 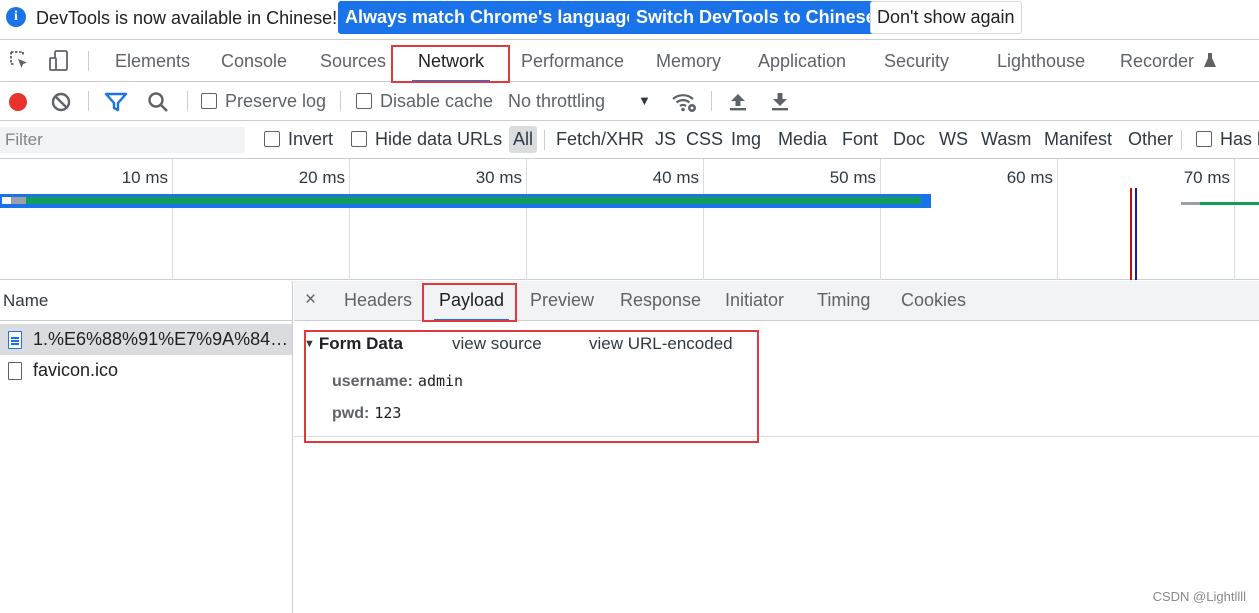 What do you see at coordinates (276, 101) in the screenshot?
I see `preserve-log-label: Preserve log` at bounding box center [276, 101].